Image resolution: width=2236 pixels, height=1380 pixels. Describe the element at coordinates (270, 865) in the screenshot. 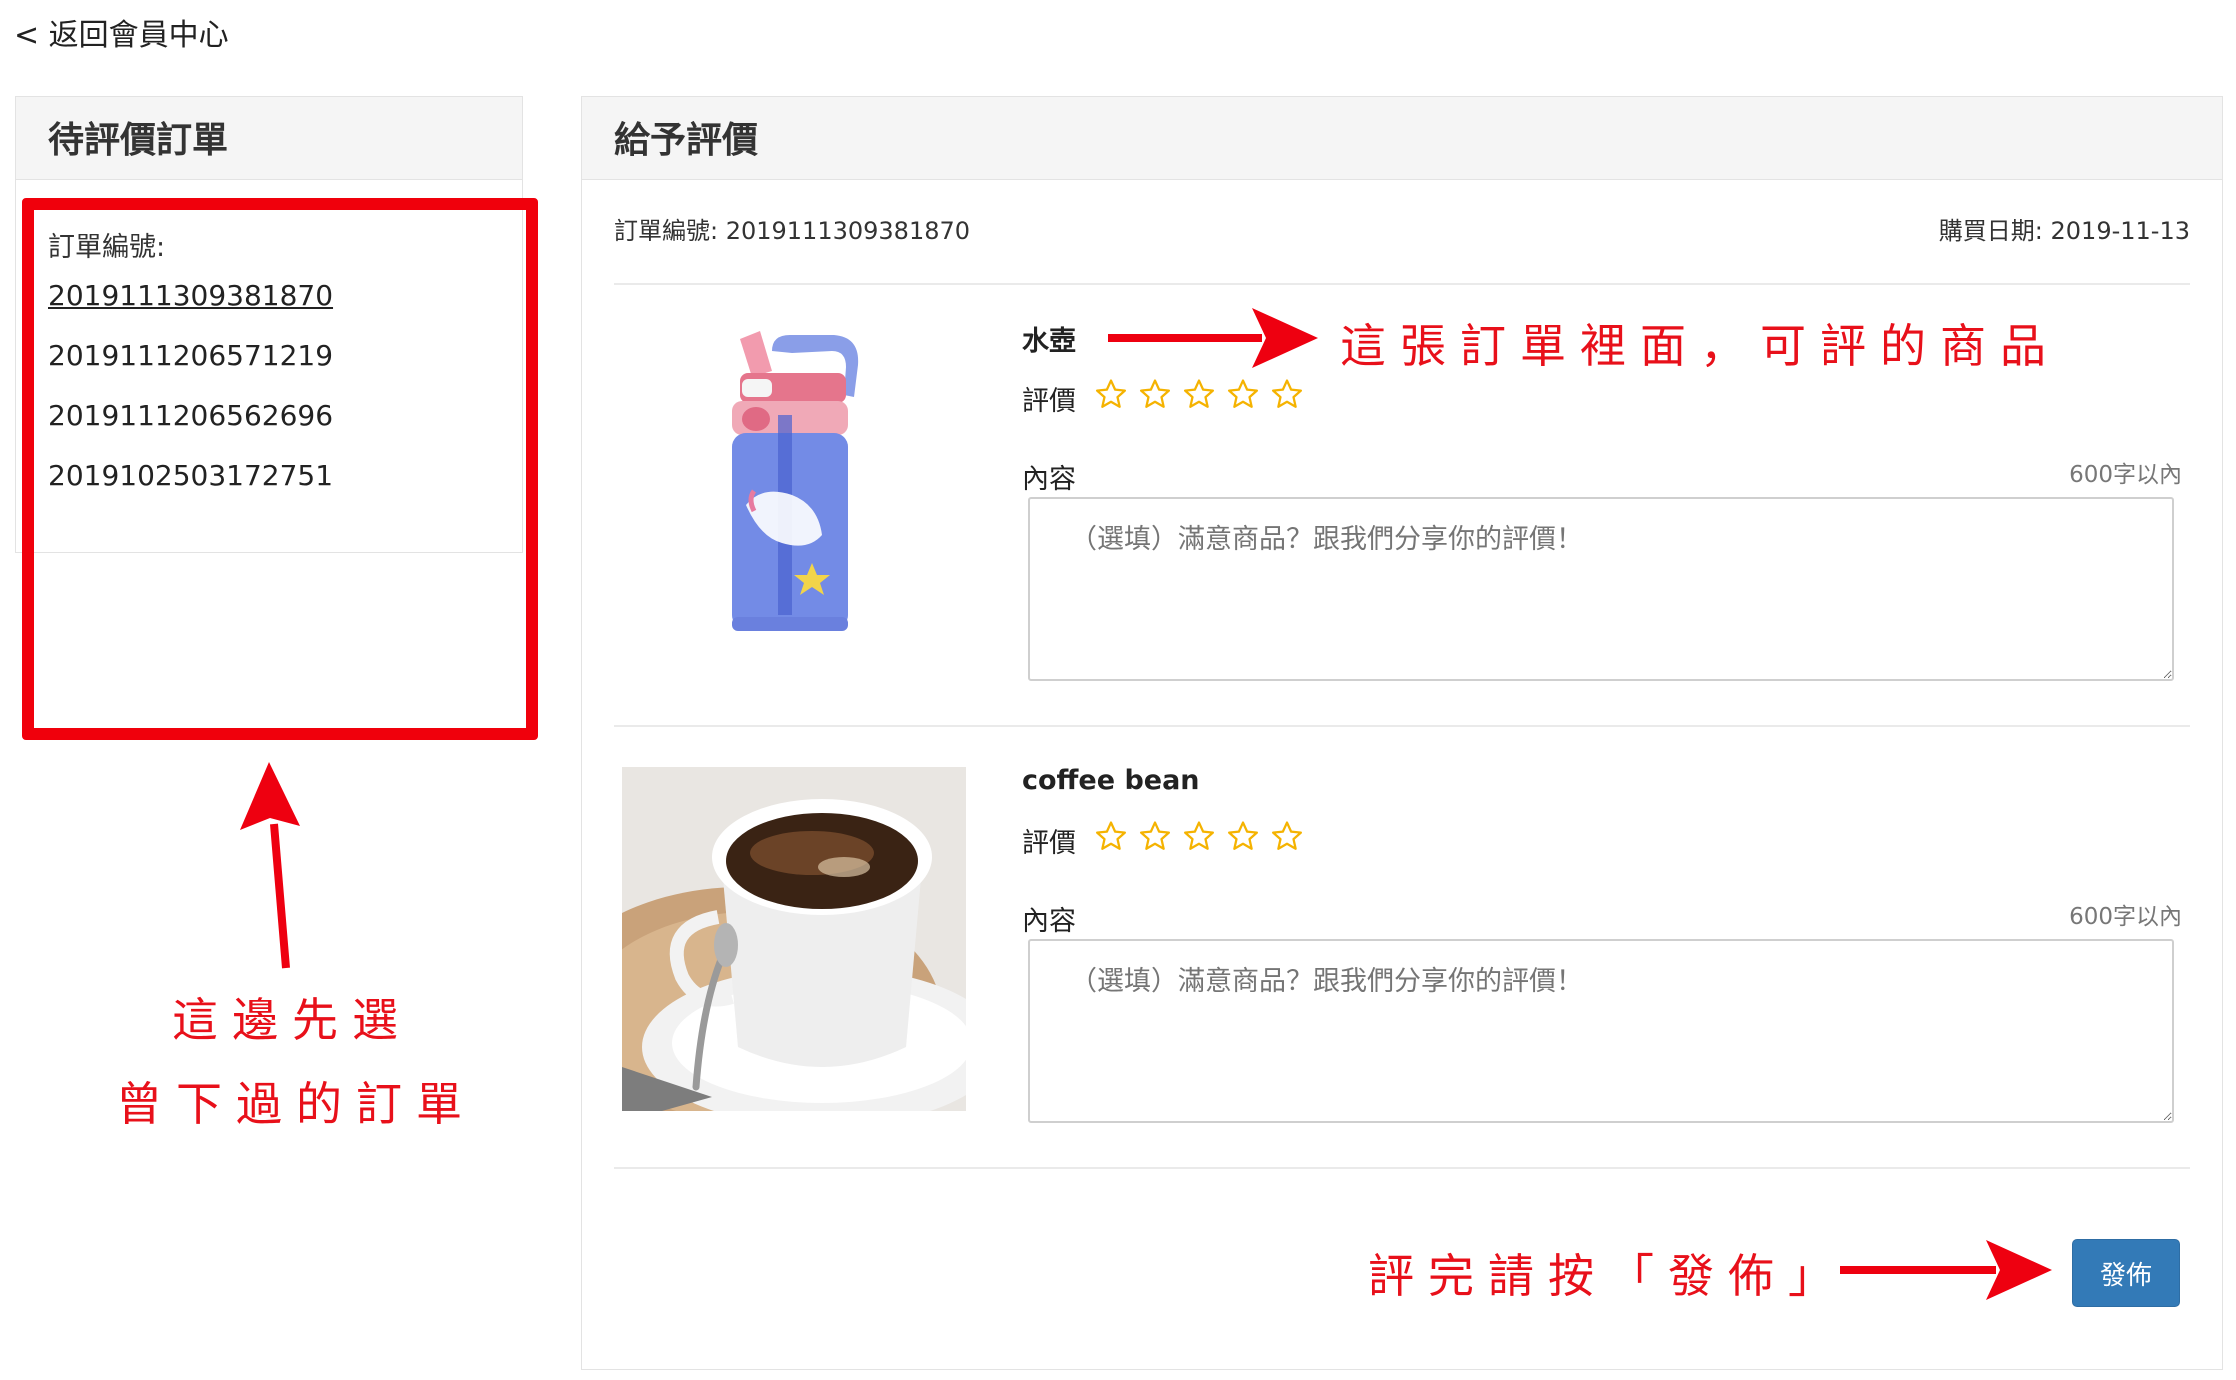

I see `arrow-up-icon` at that location.